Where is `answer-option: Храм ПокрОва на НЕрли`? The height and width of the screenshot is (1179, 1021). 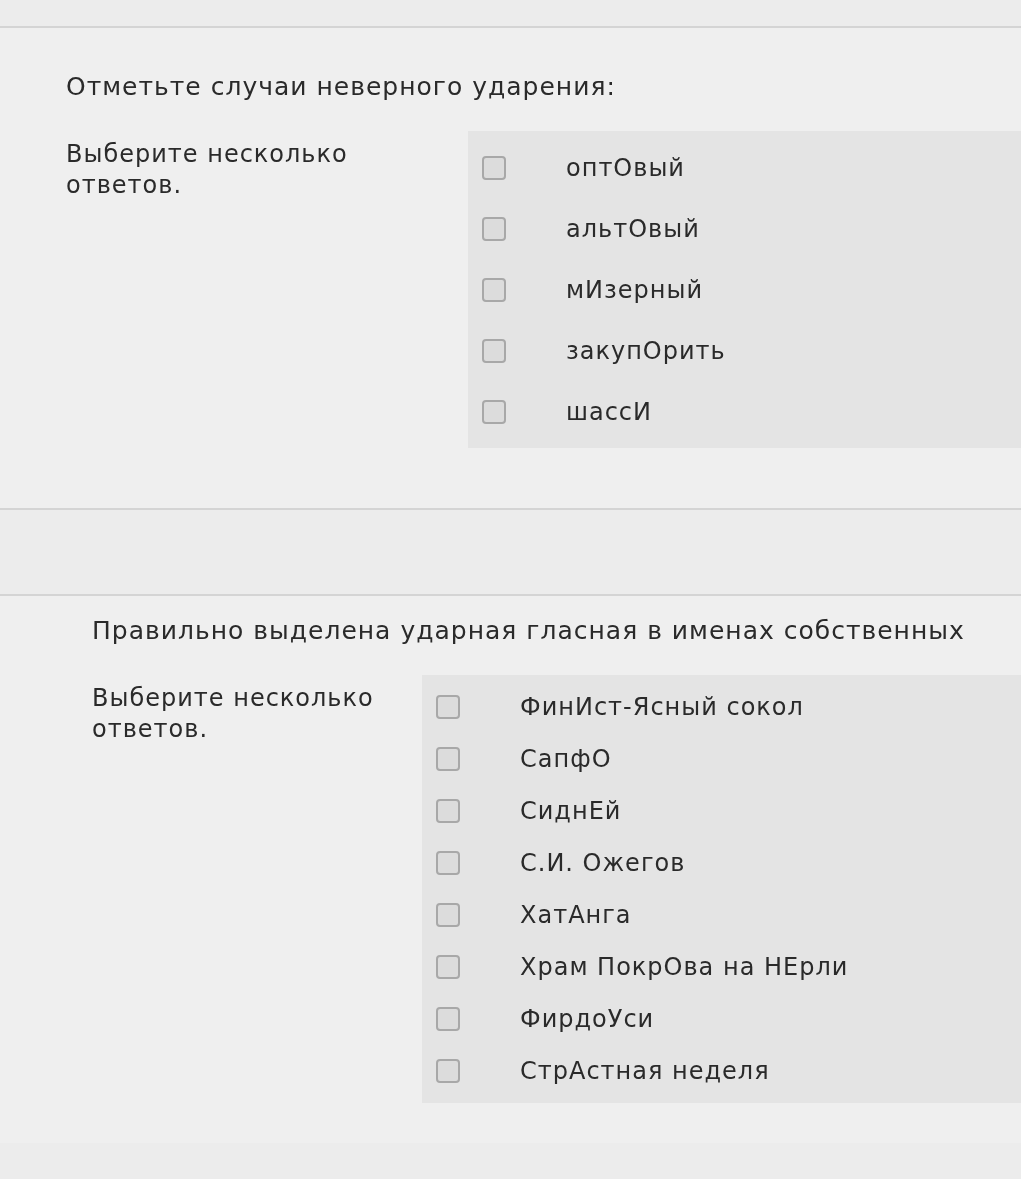 answer-option: Храм ПокрОва на НЕрли is located at coordinates (684, 967).